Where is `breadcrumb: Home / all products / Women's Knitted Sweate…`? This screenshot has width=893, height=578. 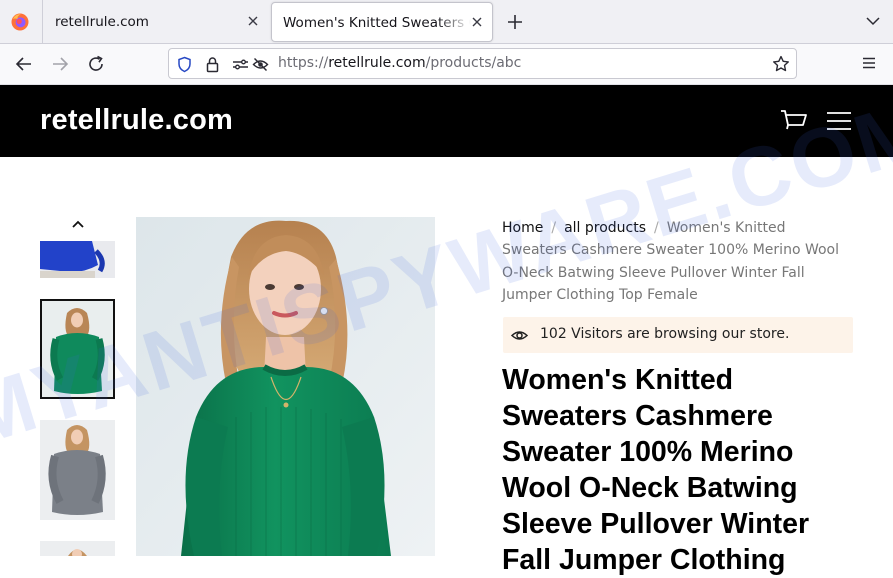 breadcrumb: Home / all products / Women's Knitted Sweate… is located at coordinates (677, 262).